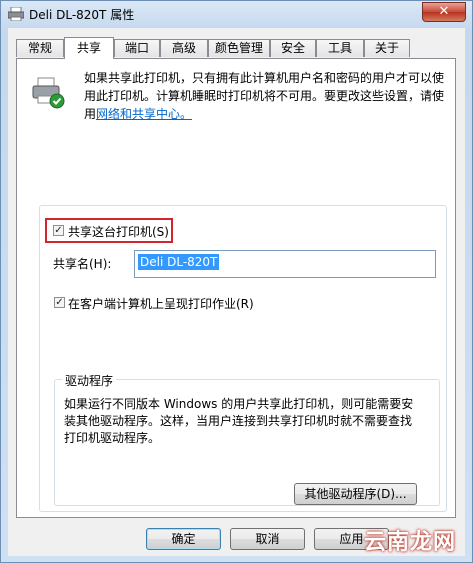 Image resolution: width=473 pixels, height=563 pixels. Describe the element at coordinates (48, 93) in the screenshot. I see `shared-printer-icon` at that location.